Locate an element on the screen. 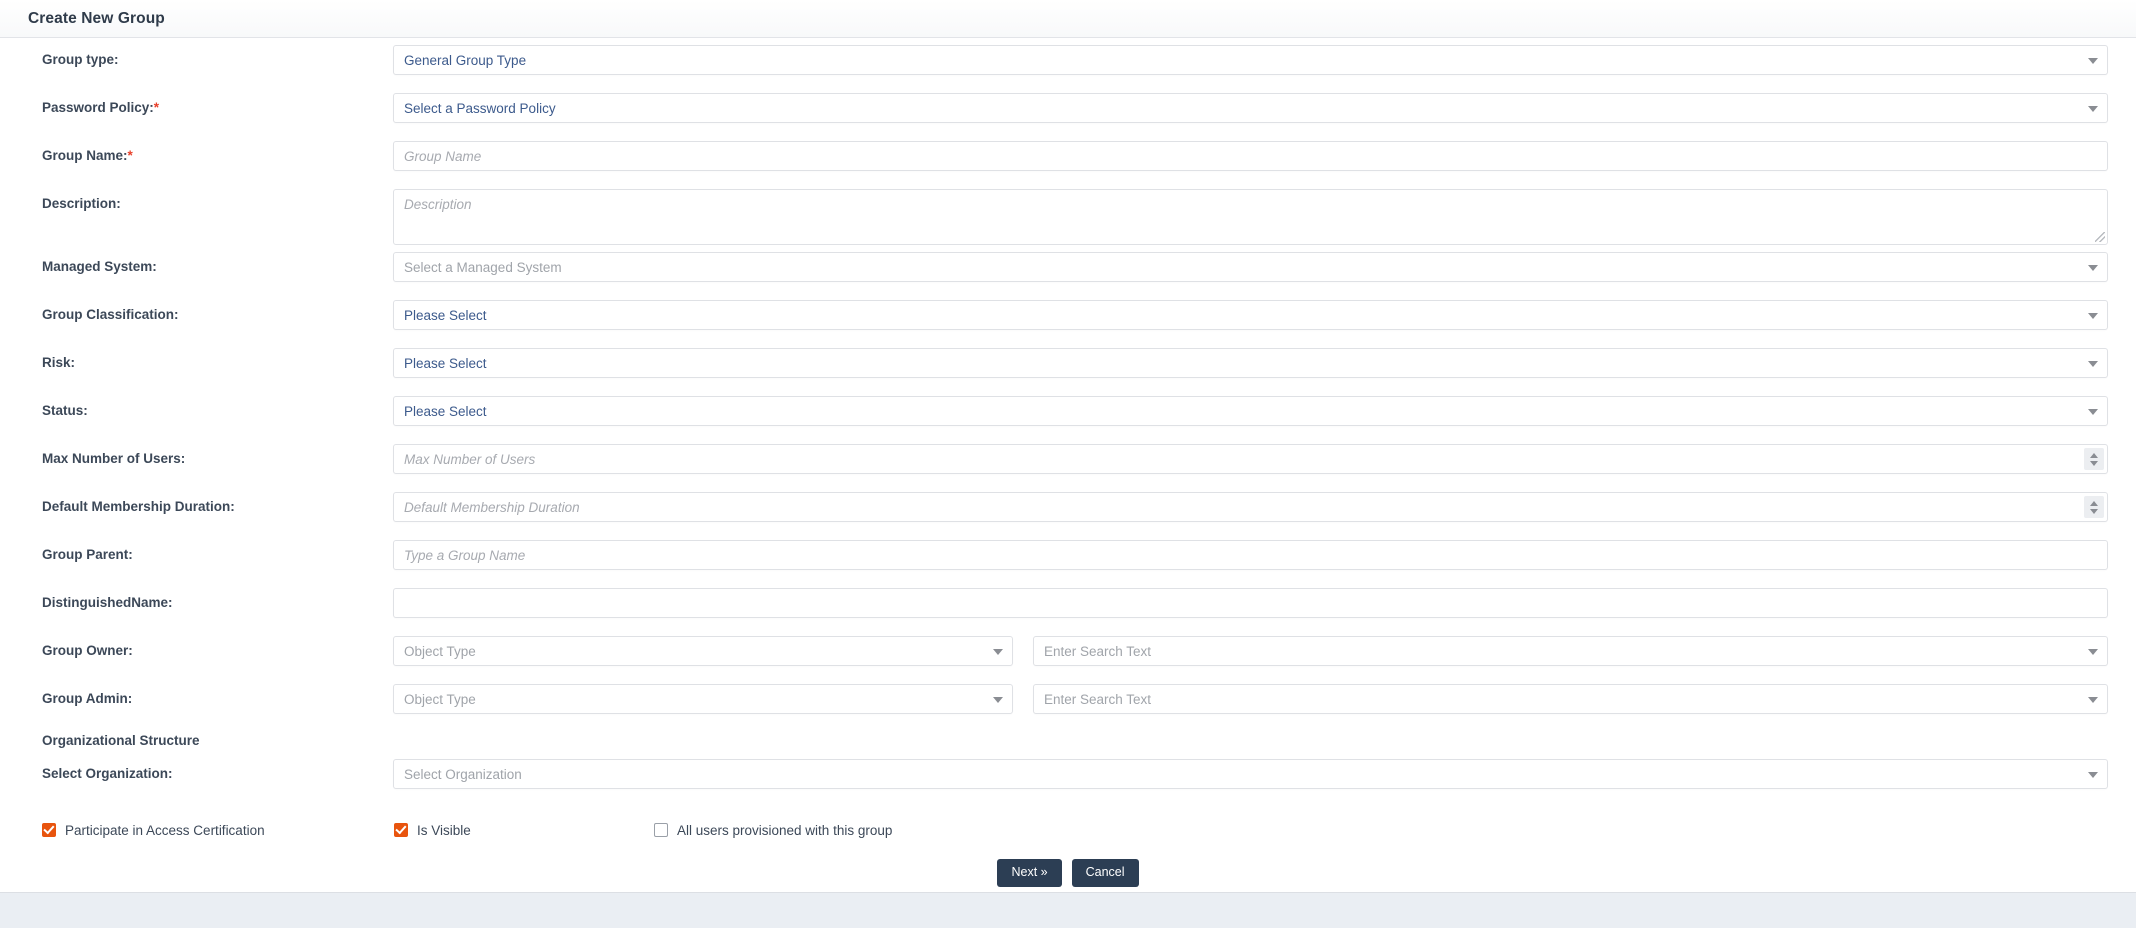 The image size is (2136, 928). risk-value: Please Select is located at coordinates (445, 363).